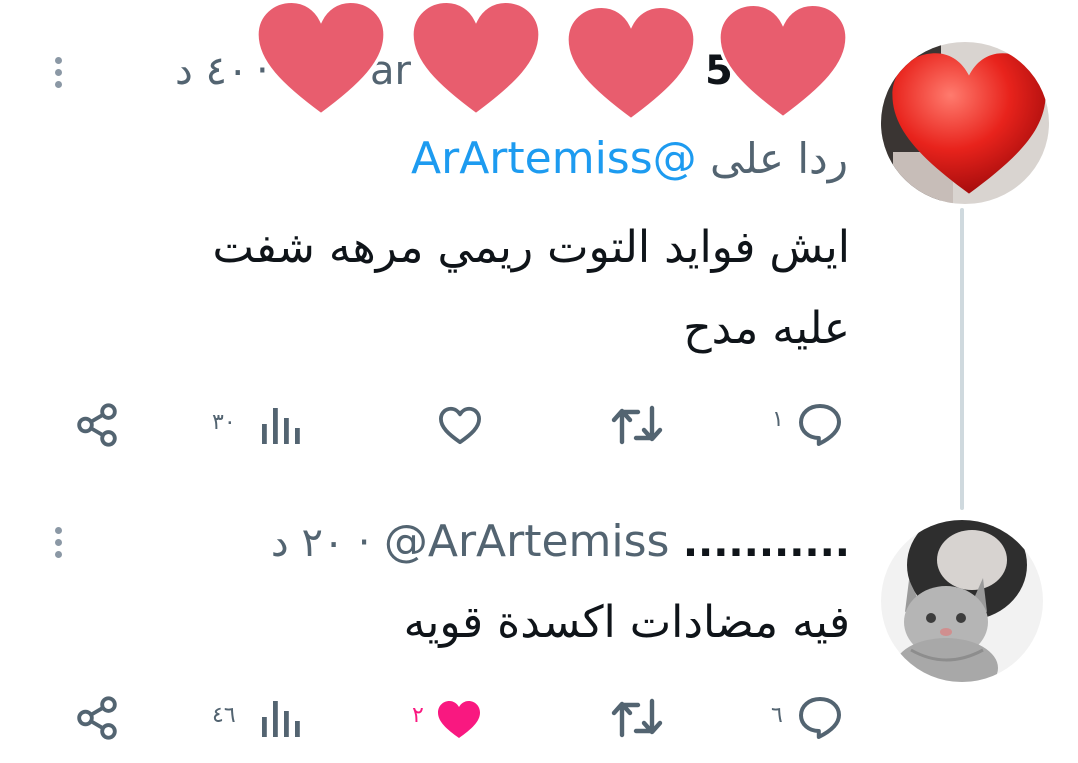 This screenshot has width=1078, height=763. Describe the element at coordinates (777, 715) in the screenshot. I see `reply-count: ٦` at that location.